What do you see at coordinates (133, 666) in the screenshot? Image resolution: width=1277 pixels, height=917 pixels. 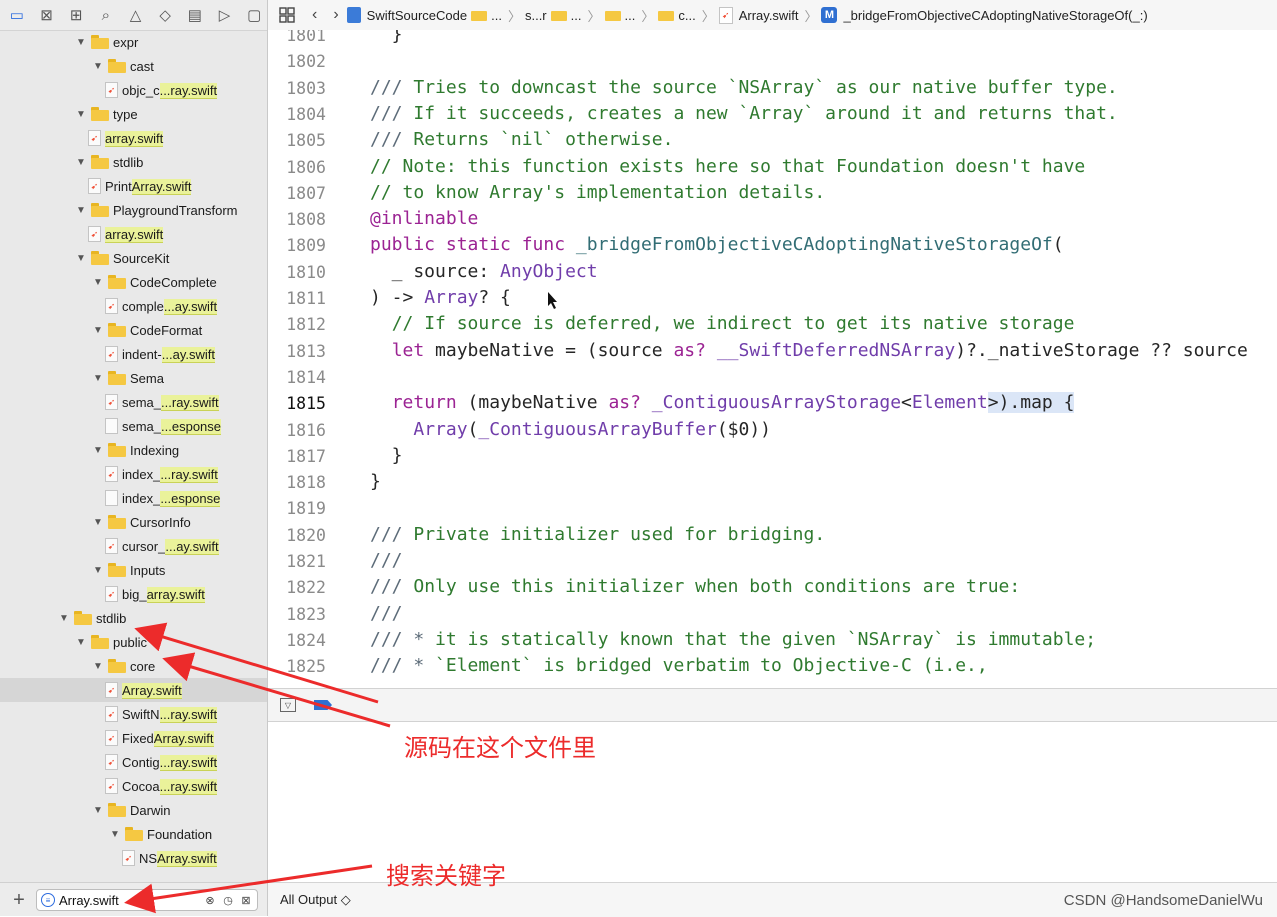 I see `tree-folder: ▼ core` at bounding box center [133, 666].